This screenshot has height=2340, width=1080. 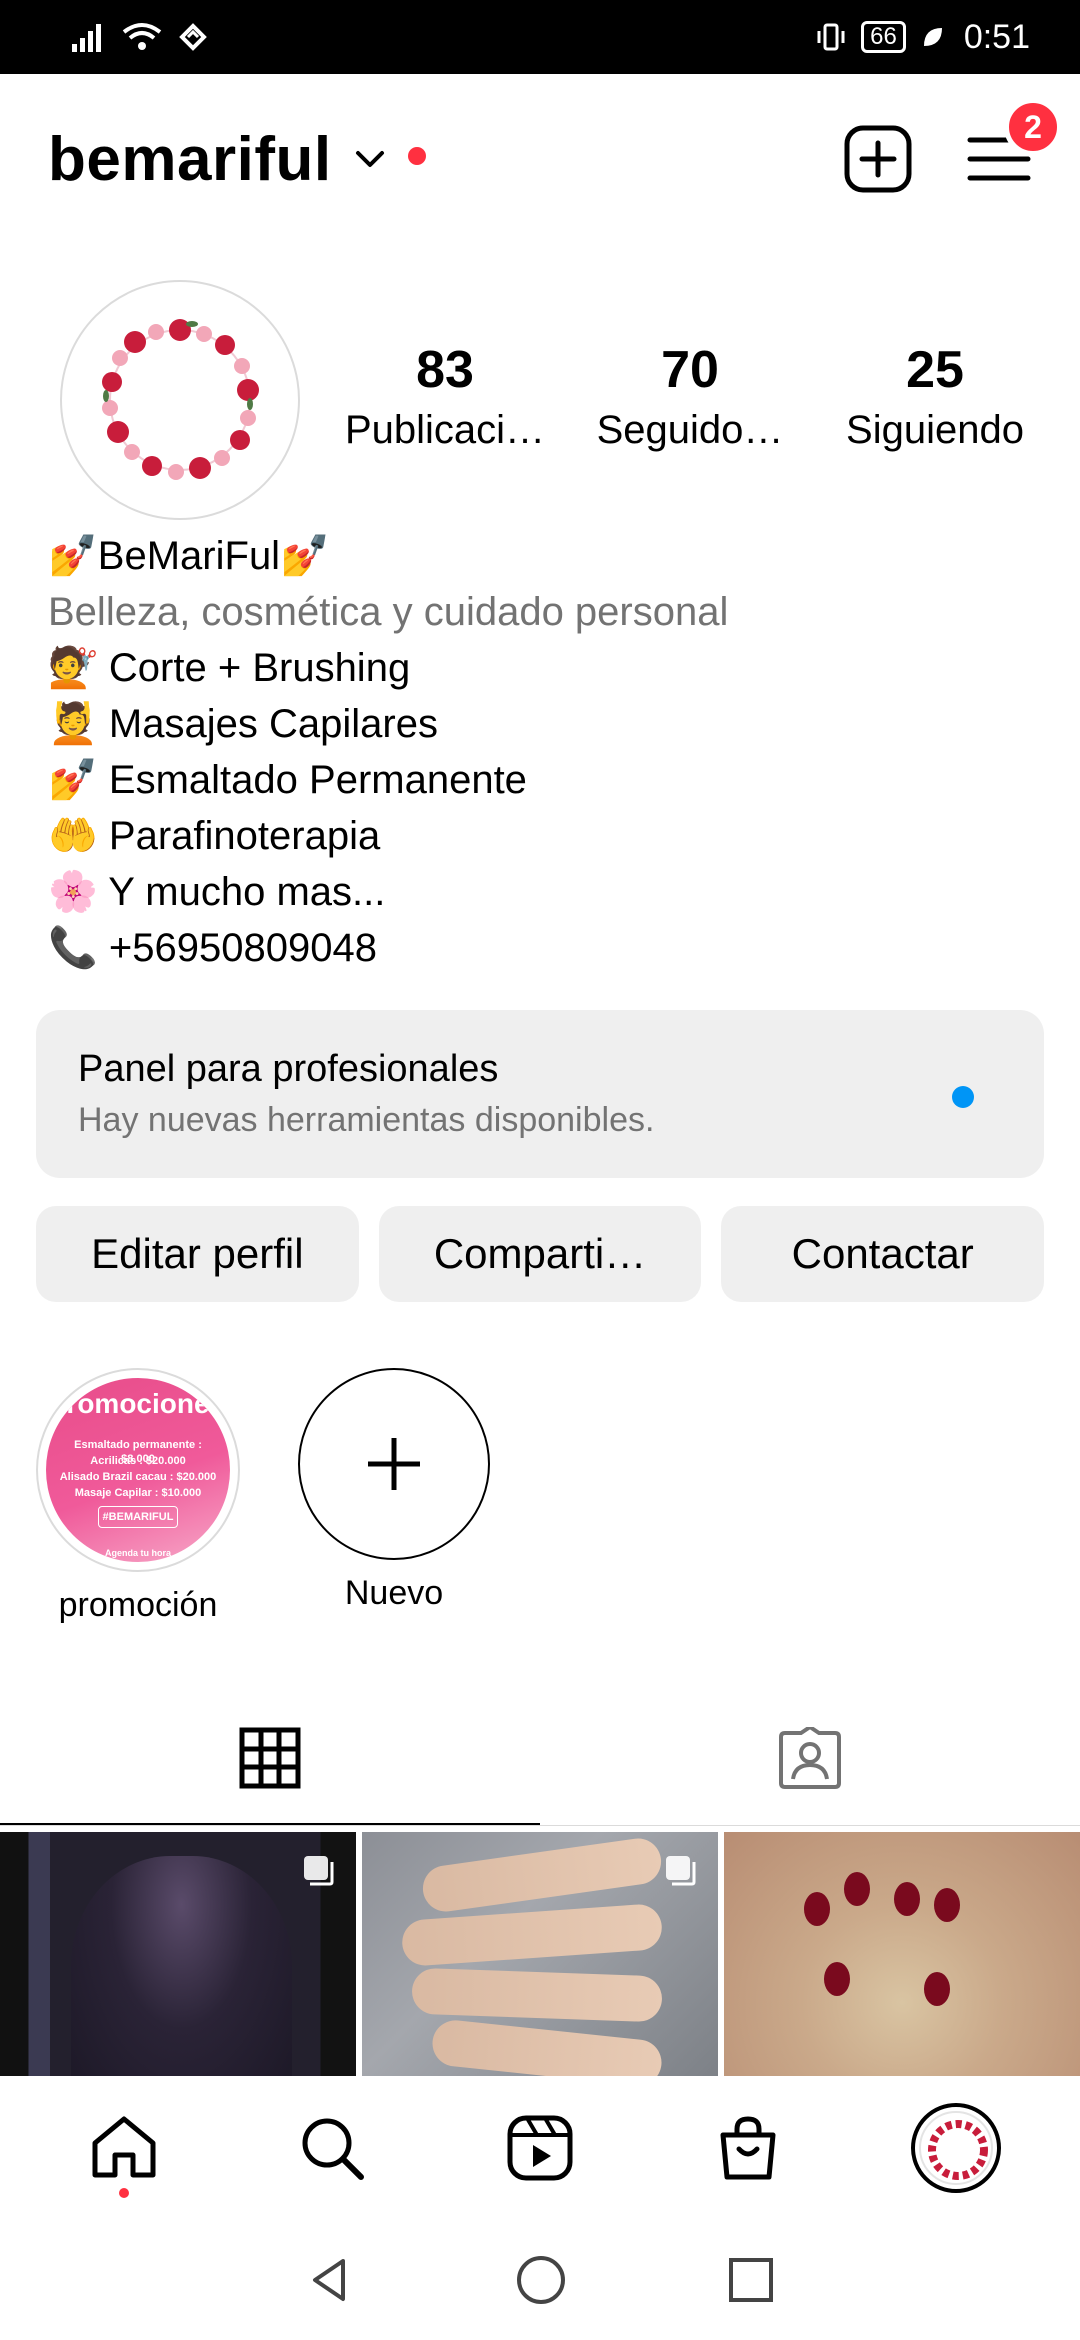 What do you see at coordinates (138, 1517) in the screenshot?
I see `cover-tag: #BEMARIFUL` at bounding box center [138, 1517].